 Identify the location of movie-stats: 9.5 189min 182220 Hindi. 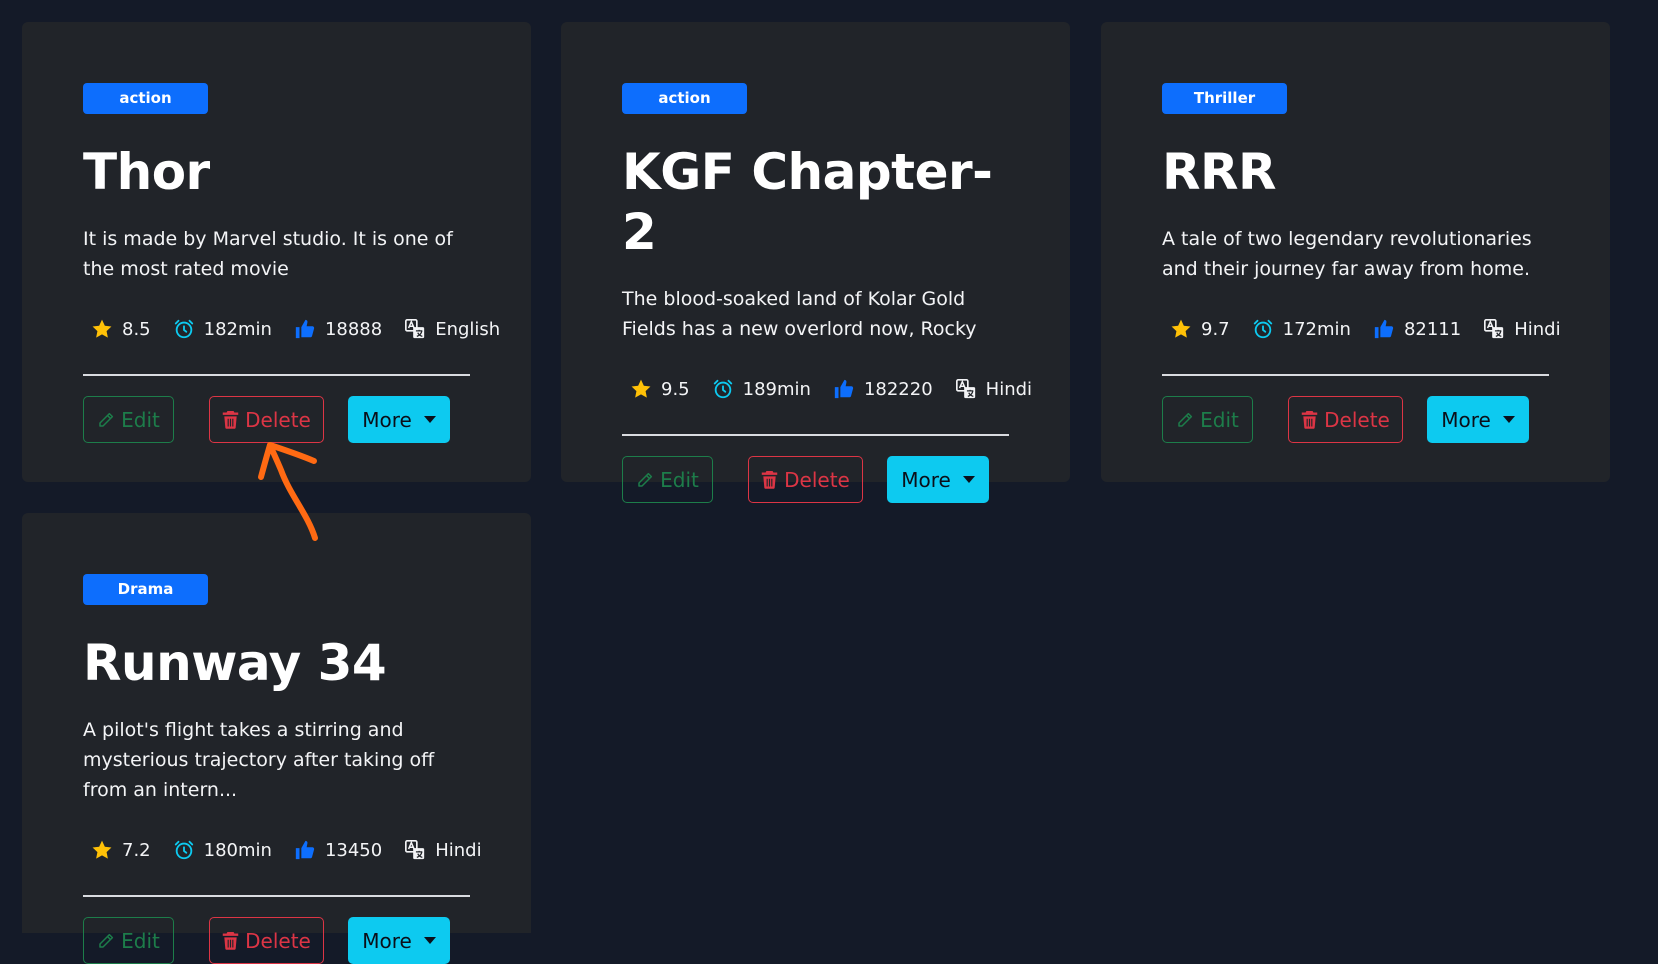
(827, 389).